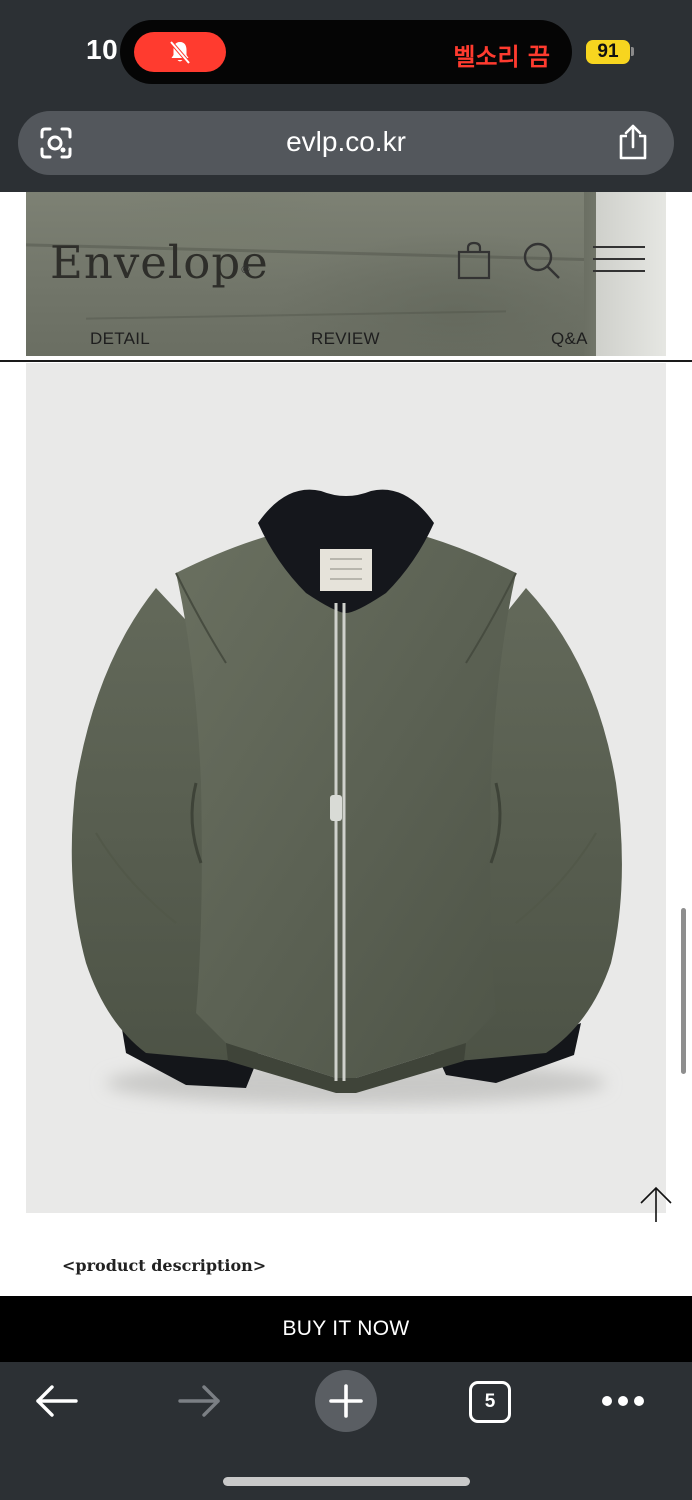 The width and height of the screenshot is (692, 1500). I want to click on back-arrow-icon, so click(56, 1401).